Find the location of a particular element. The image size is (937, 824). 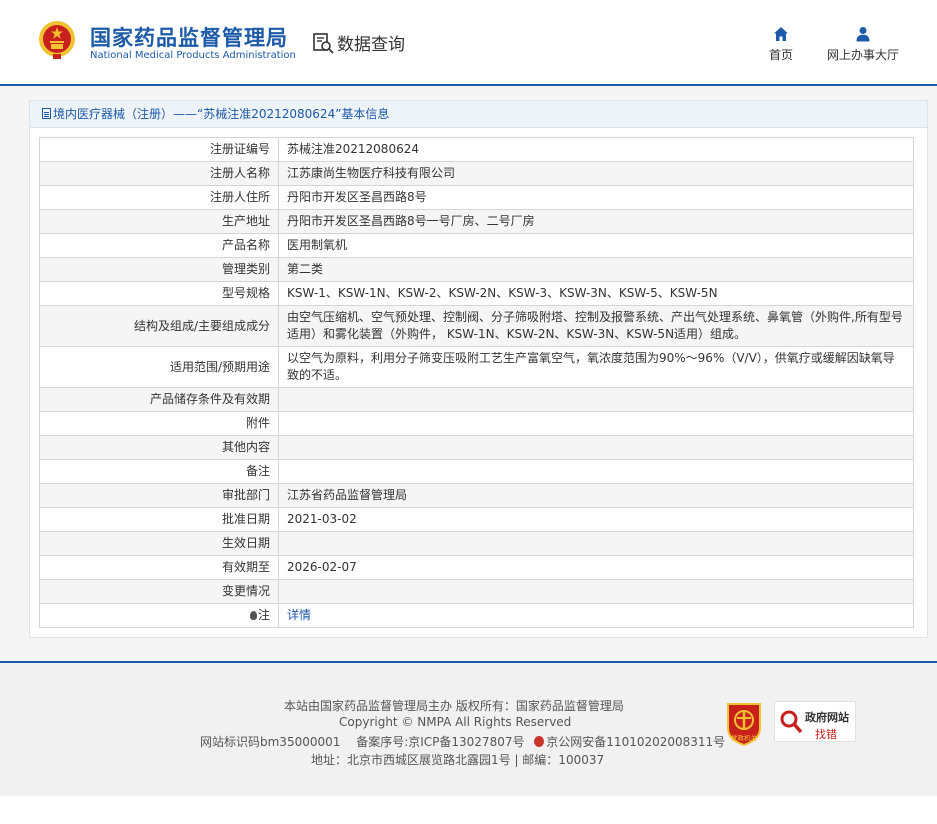

footer-sponsor-text: 本站由国家药品监督管理局主办 版权所有：国家药品监督管理局 is located at coordinates (454, 706).